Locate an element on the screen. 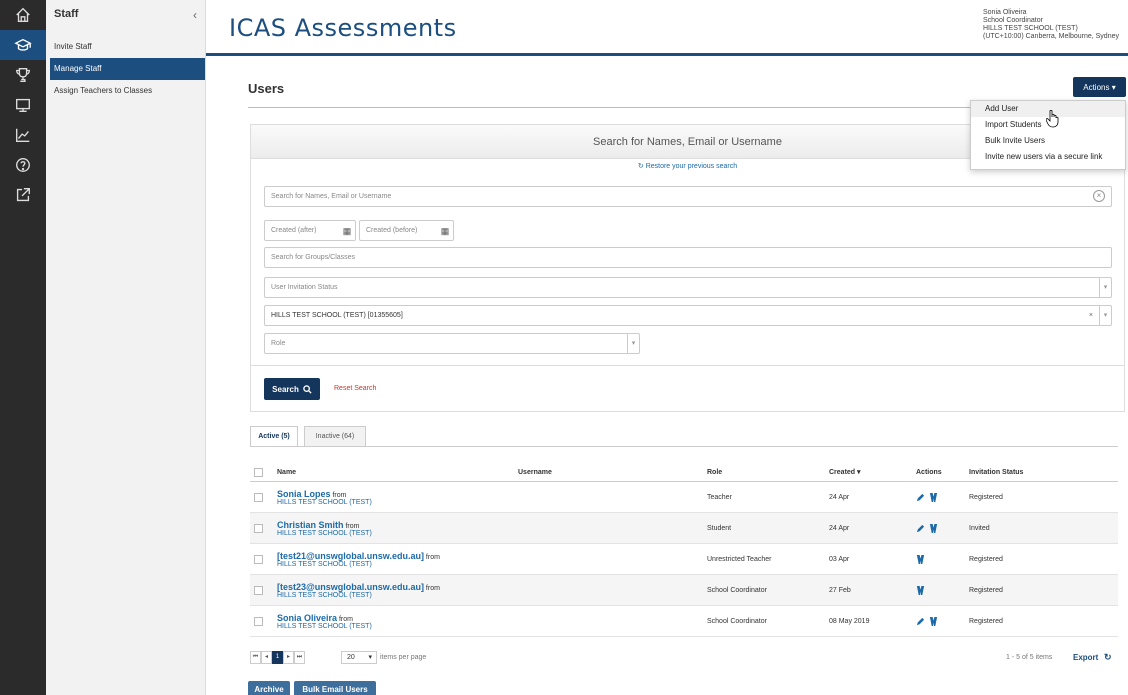  tab-active: Active (5) is located at coordinates (274, 436).